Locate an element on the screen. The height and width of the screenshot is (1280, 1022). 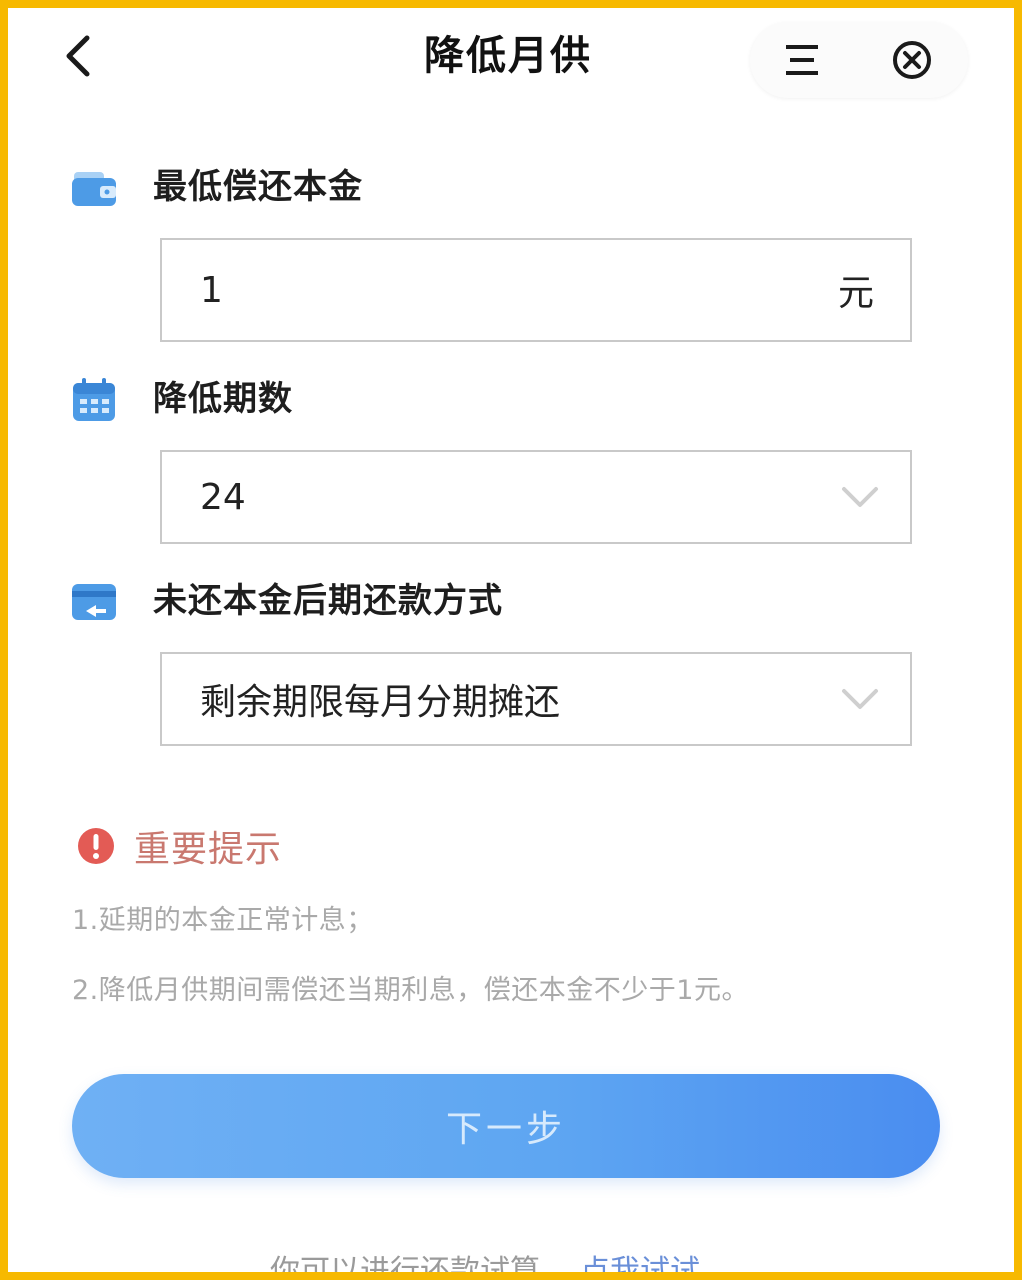
back-button is located at coordinates (78, 56).